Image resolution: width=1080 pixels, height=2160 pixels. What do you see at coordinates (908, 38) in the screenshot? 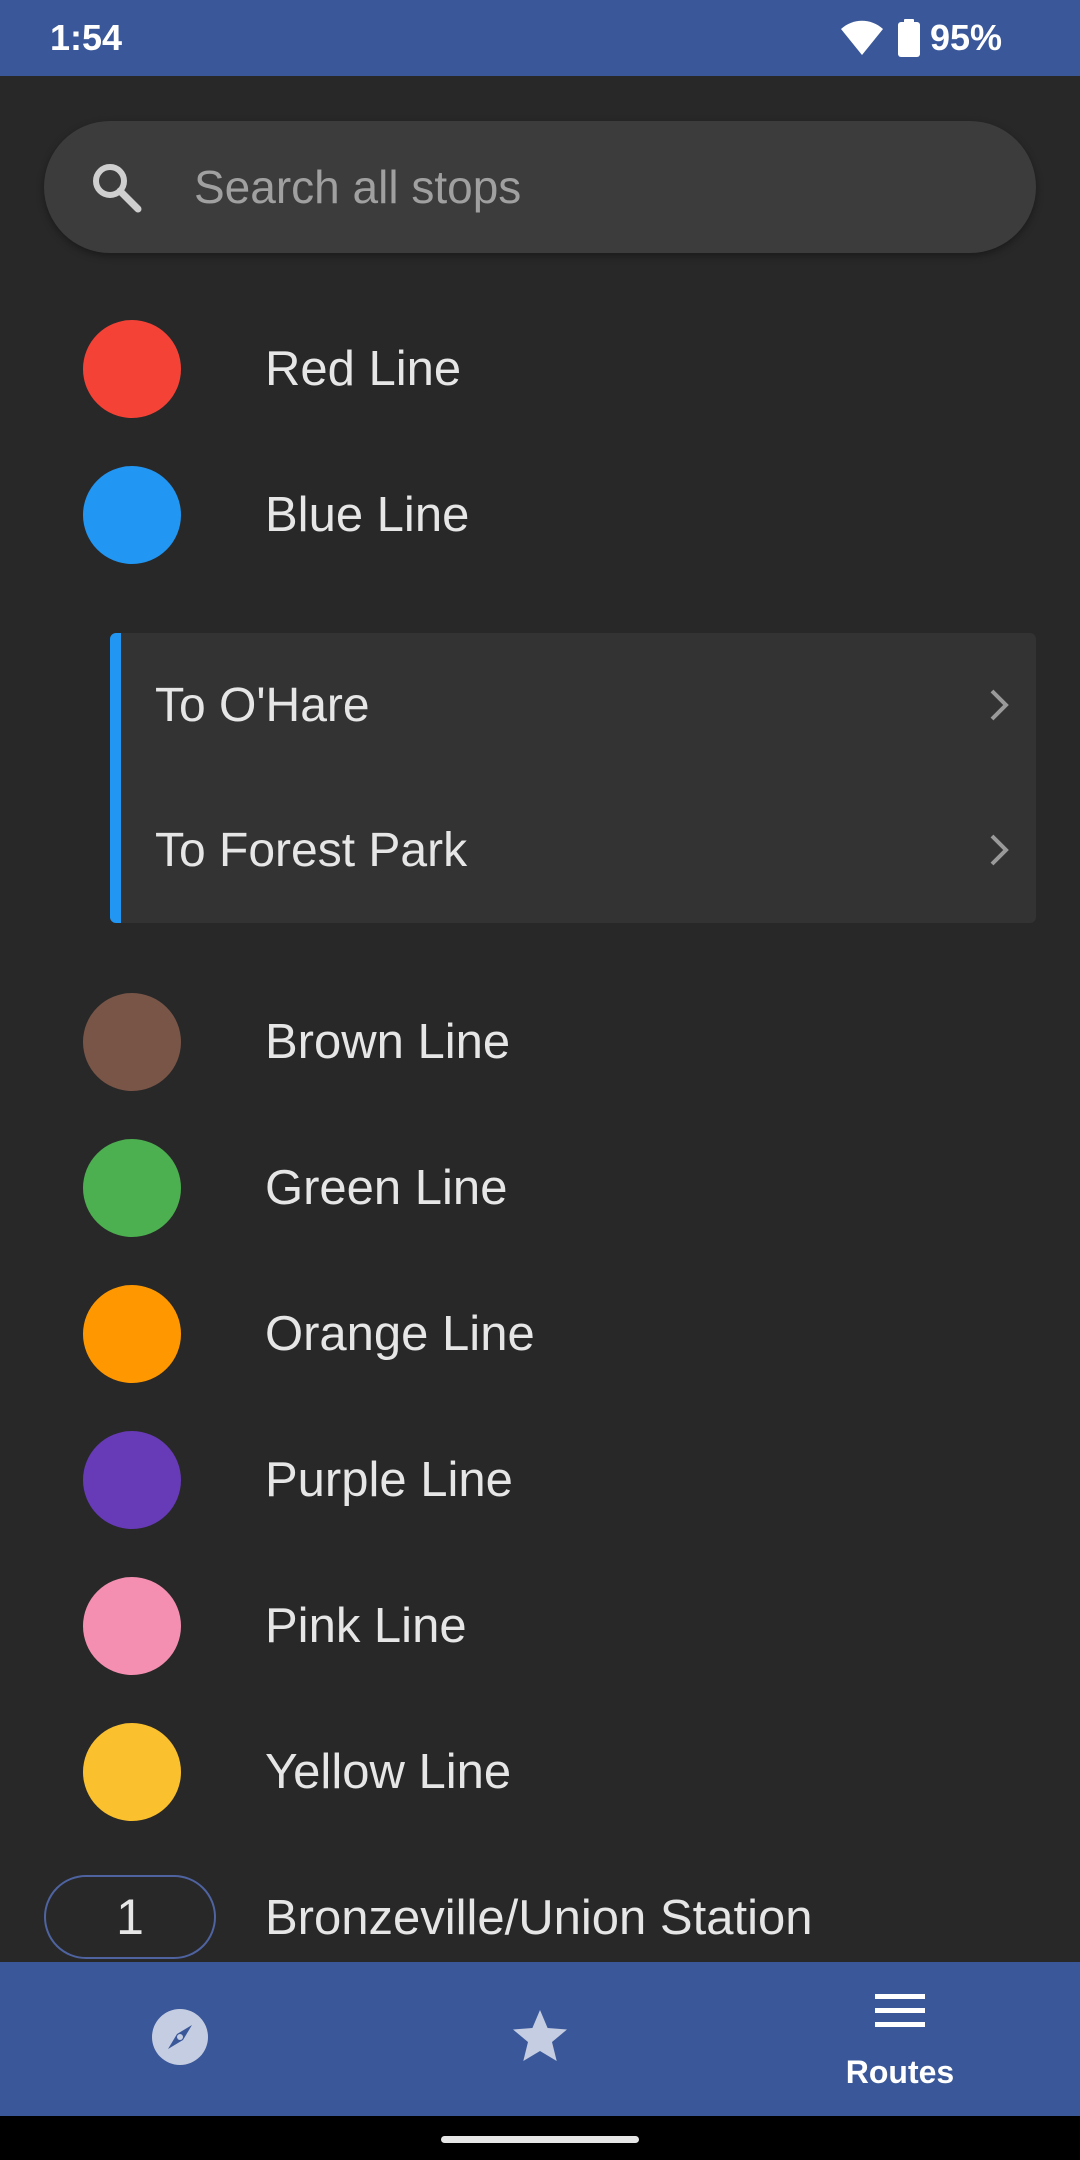
I see `battery-icon` at bounding box center [908, 38].